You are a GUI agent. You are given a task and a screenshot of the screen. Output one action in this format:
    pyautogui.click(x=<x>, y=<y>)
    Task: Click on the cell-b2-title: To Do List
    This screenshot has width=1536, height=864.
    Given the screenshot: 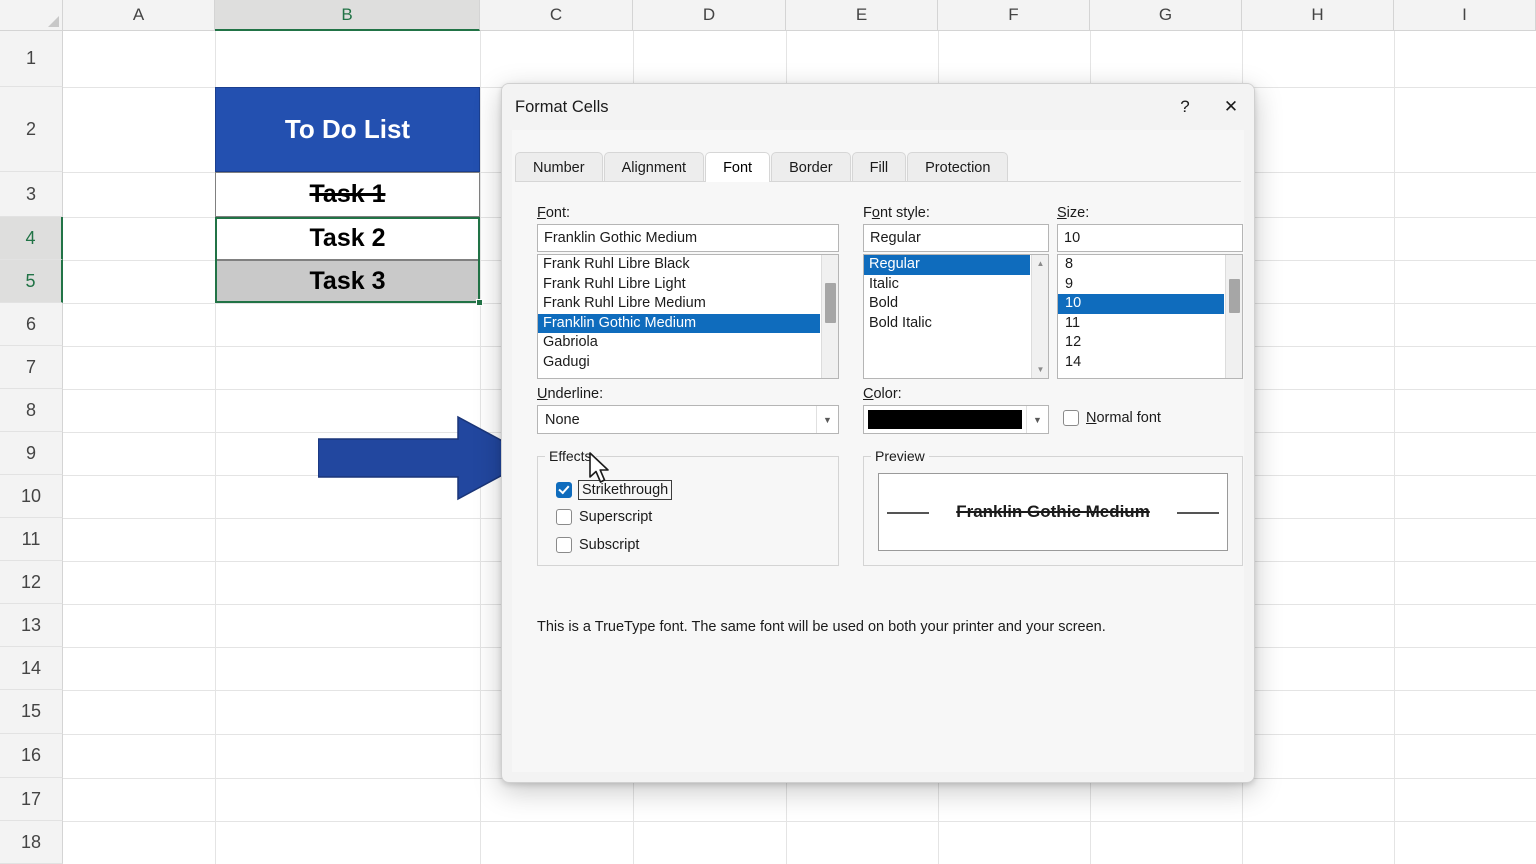 What is the action you would take?
    pyautogui.click(x=347, y=129)
    